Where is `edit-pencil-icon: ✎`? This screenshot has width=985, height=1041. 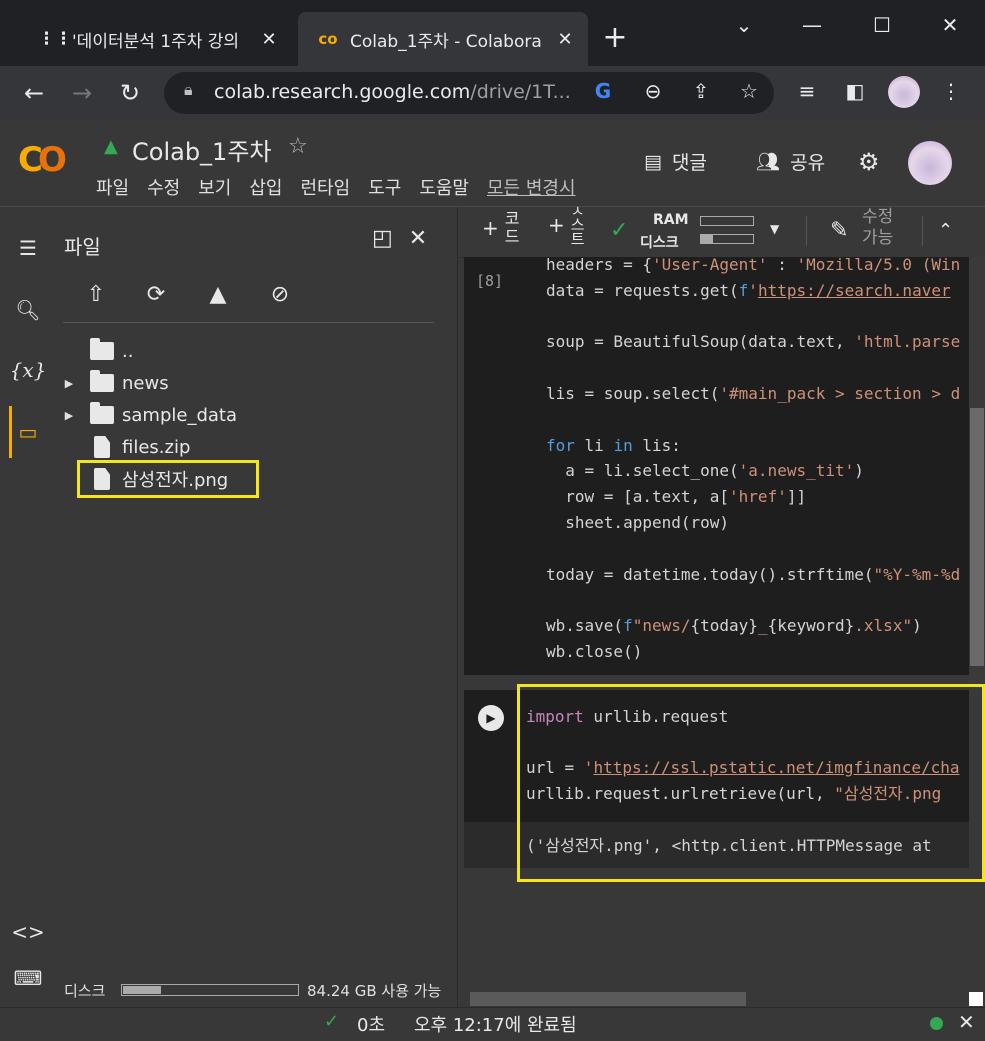 edit-pencil-icon: ✎ is located at coordinates (839, 230).